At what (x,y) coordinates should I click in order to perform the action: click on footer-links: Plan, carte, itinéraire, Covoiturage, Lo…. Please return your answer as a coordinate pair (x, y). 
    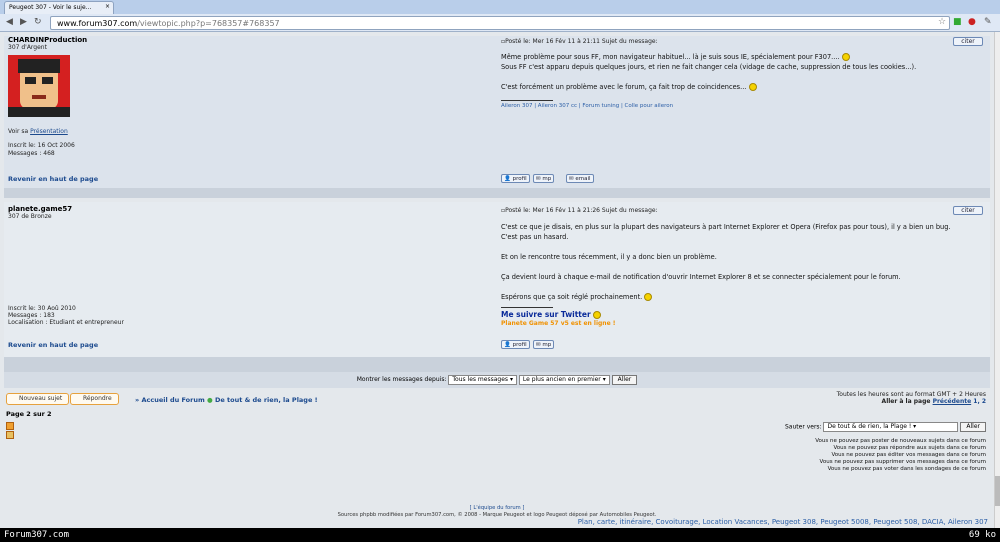
    Looking at the image, I should click on (783, 522).